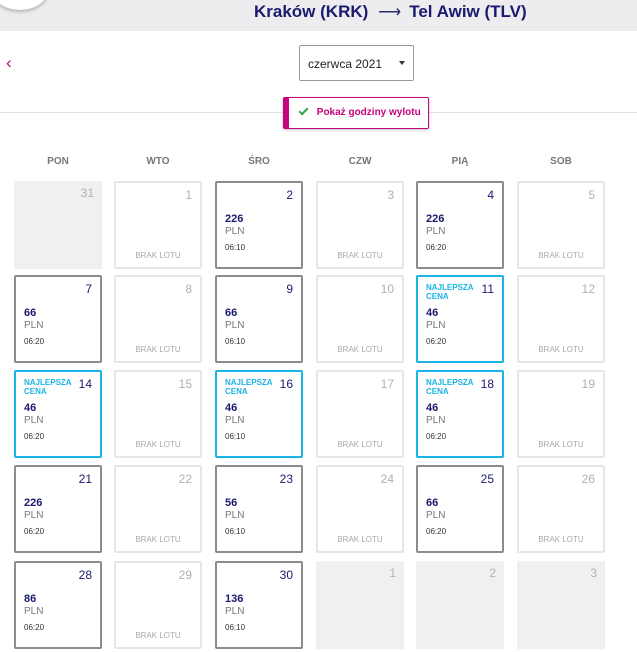  Describe the element at coordinates (360, 605) in the screenshot. I see `day-cell: 1` at that location.